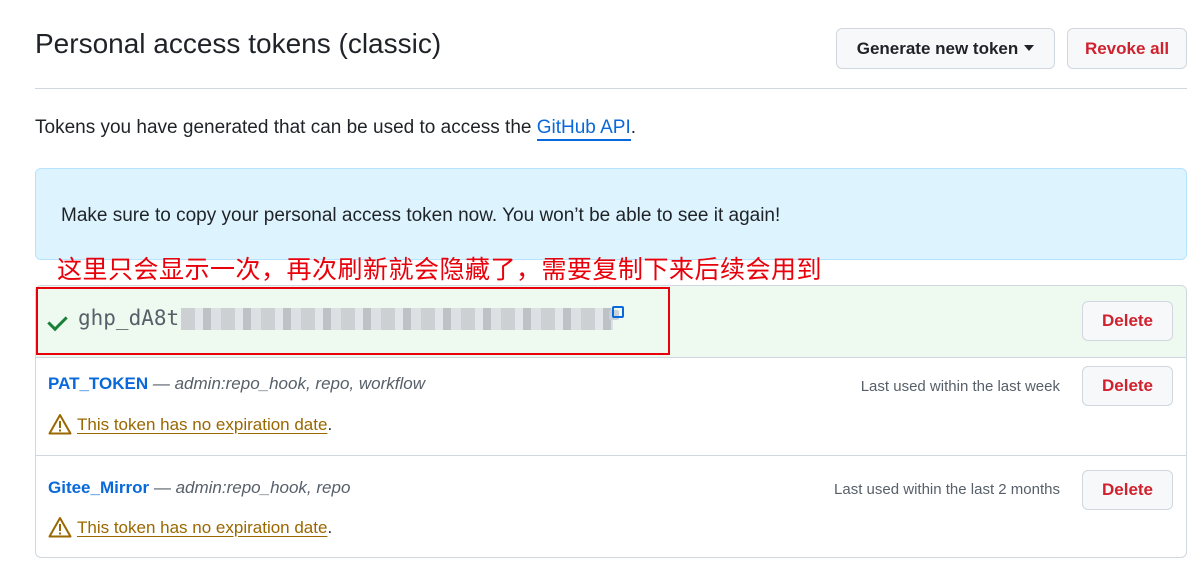 This screenshot has height=586, width=1204. I want to click on token-scopes: admin:repo_hook, repo, so click(263, 487).